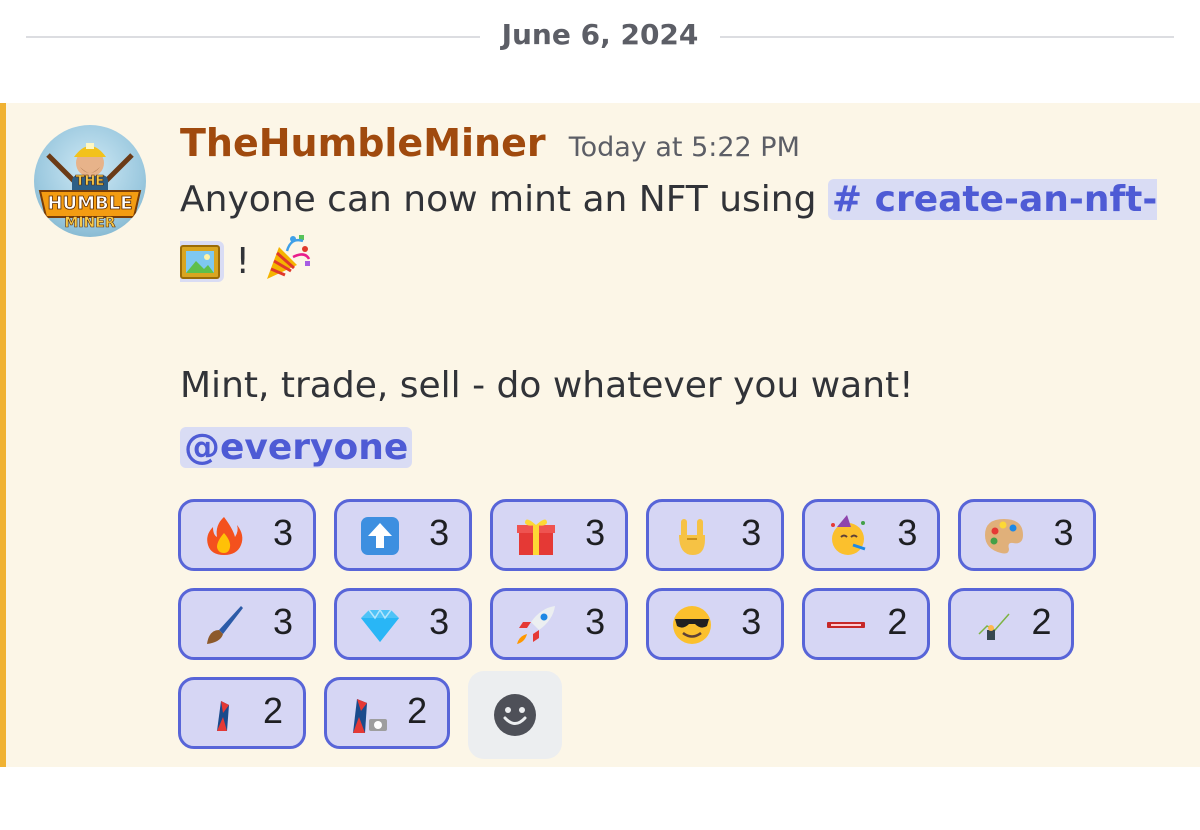 Image resolution: width=1200 pixels, height=830 pixels. I want to click on message-header: TheHumbleMiner Today at 5:22 PM, so click(490, 146).